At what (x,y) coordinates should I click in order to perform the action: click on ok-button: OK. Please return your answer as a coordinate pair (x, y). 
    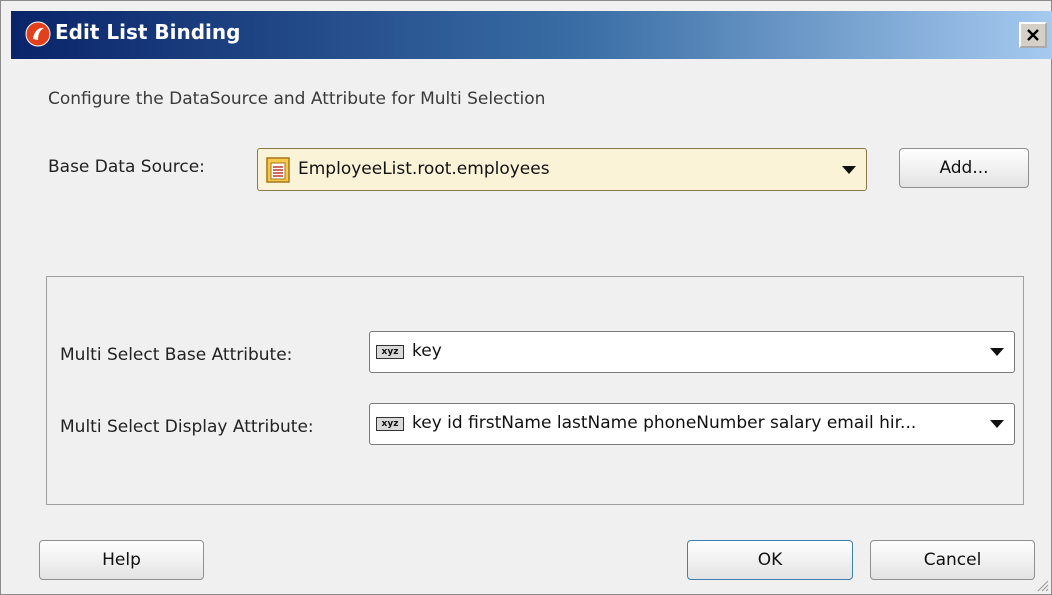
    Looking at the image, I should click on (770, 560).